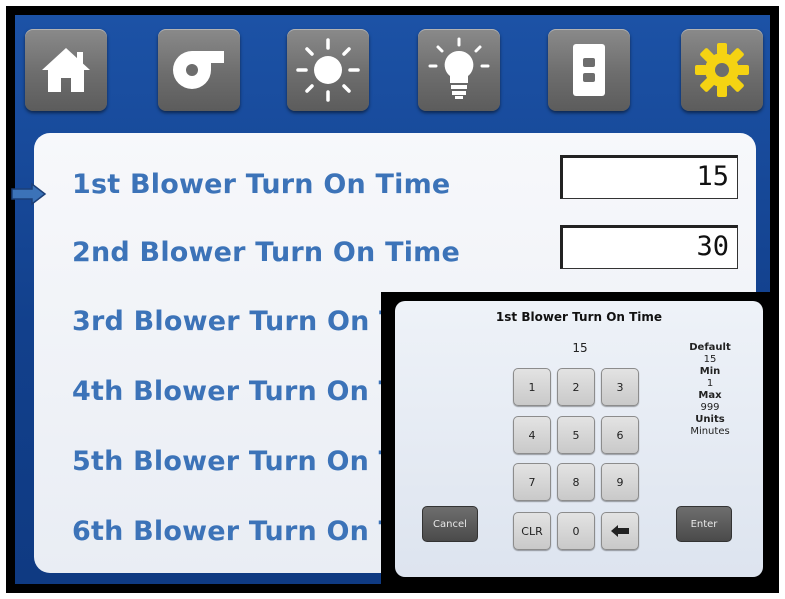 The image size is (785, 599). I want to click on selected-row-arrow-icon, so click(29, 194).